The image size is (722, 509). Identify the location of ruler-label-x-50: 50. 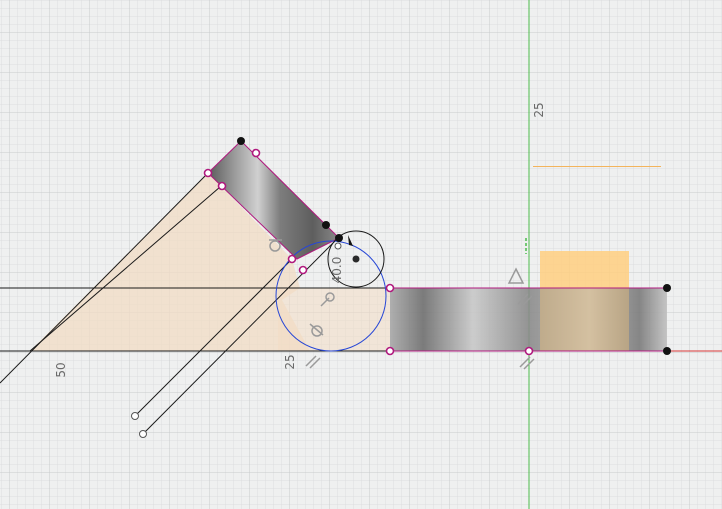
(61, 369).